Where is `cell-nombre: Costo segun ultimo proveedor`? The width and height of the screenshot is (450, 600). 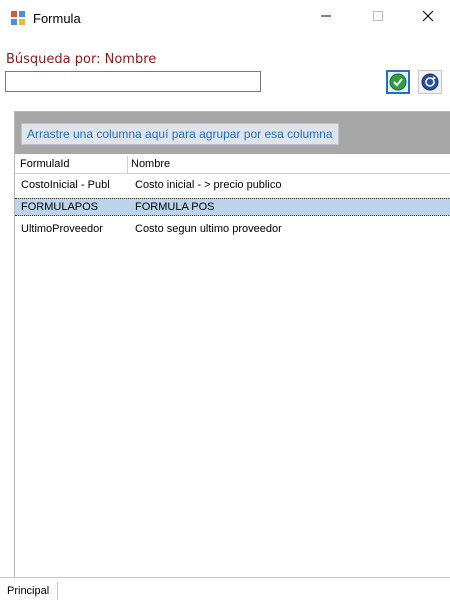
cell-nombre: Costo segun ultimo proveedor is located at coordinates (208, 229).